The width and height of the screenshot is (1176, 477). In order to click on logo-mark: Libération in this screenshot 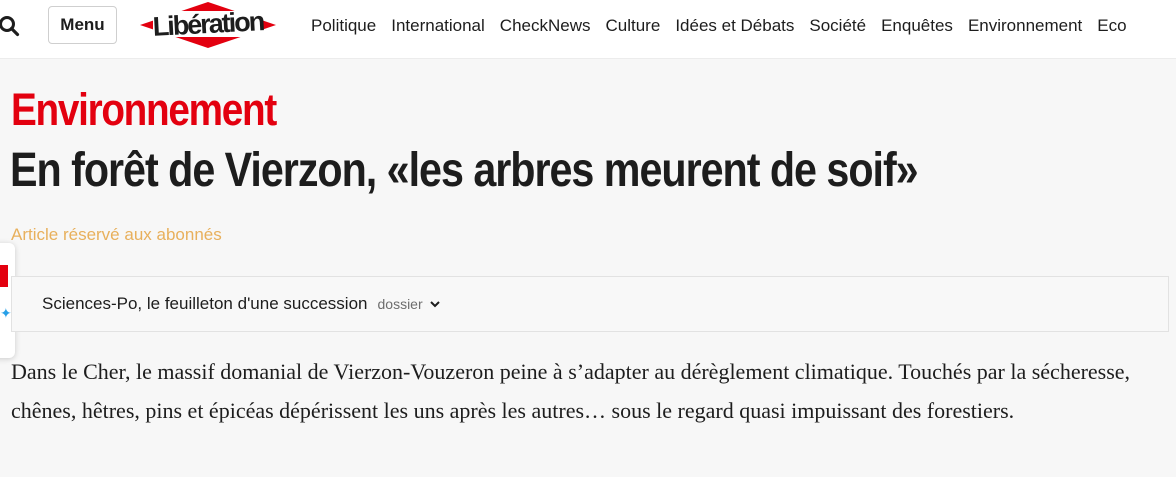, I will do `click(208, 25)`.